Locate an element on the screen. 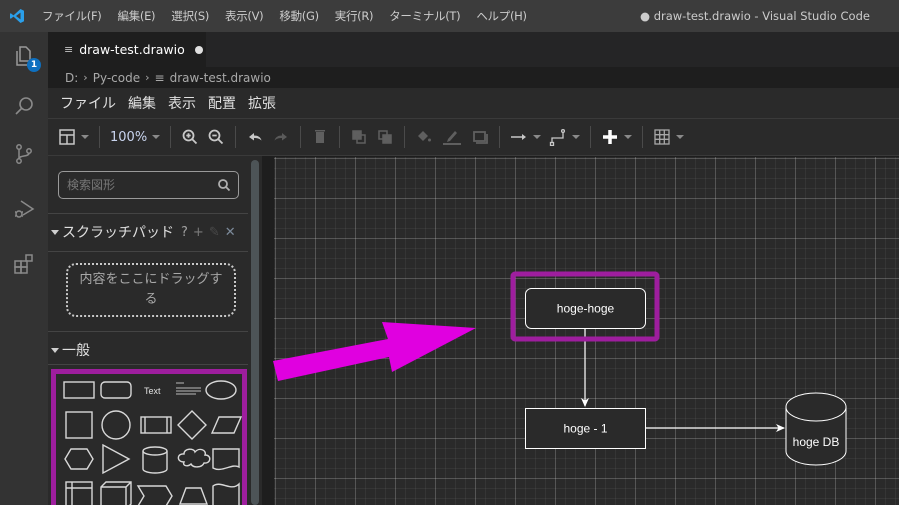  shape-ellipse is located at coordinates (221, 390).